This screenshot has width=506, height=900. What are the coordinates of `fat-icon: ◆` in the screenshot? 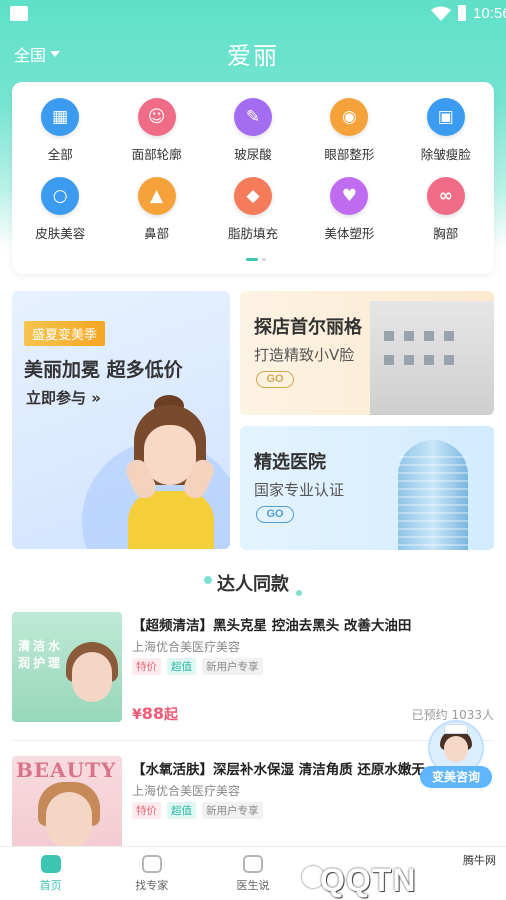 It's located at (252, 196).